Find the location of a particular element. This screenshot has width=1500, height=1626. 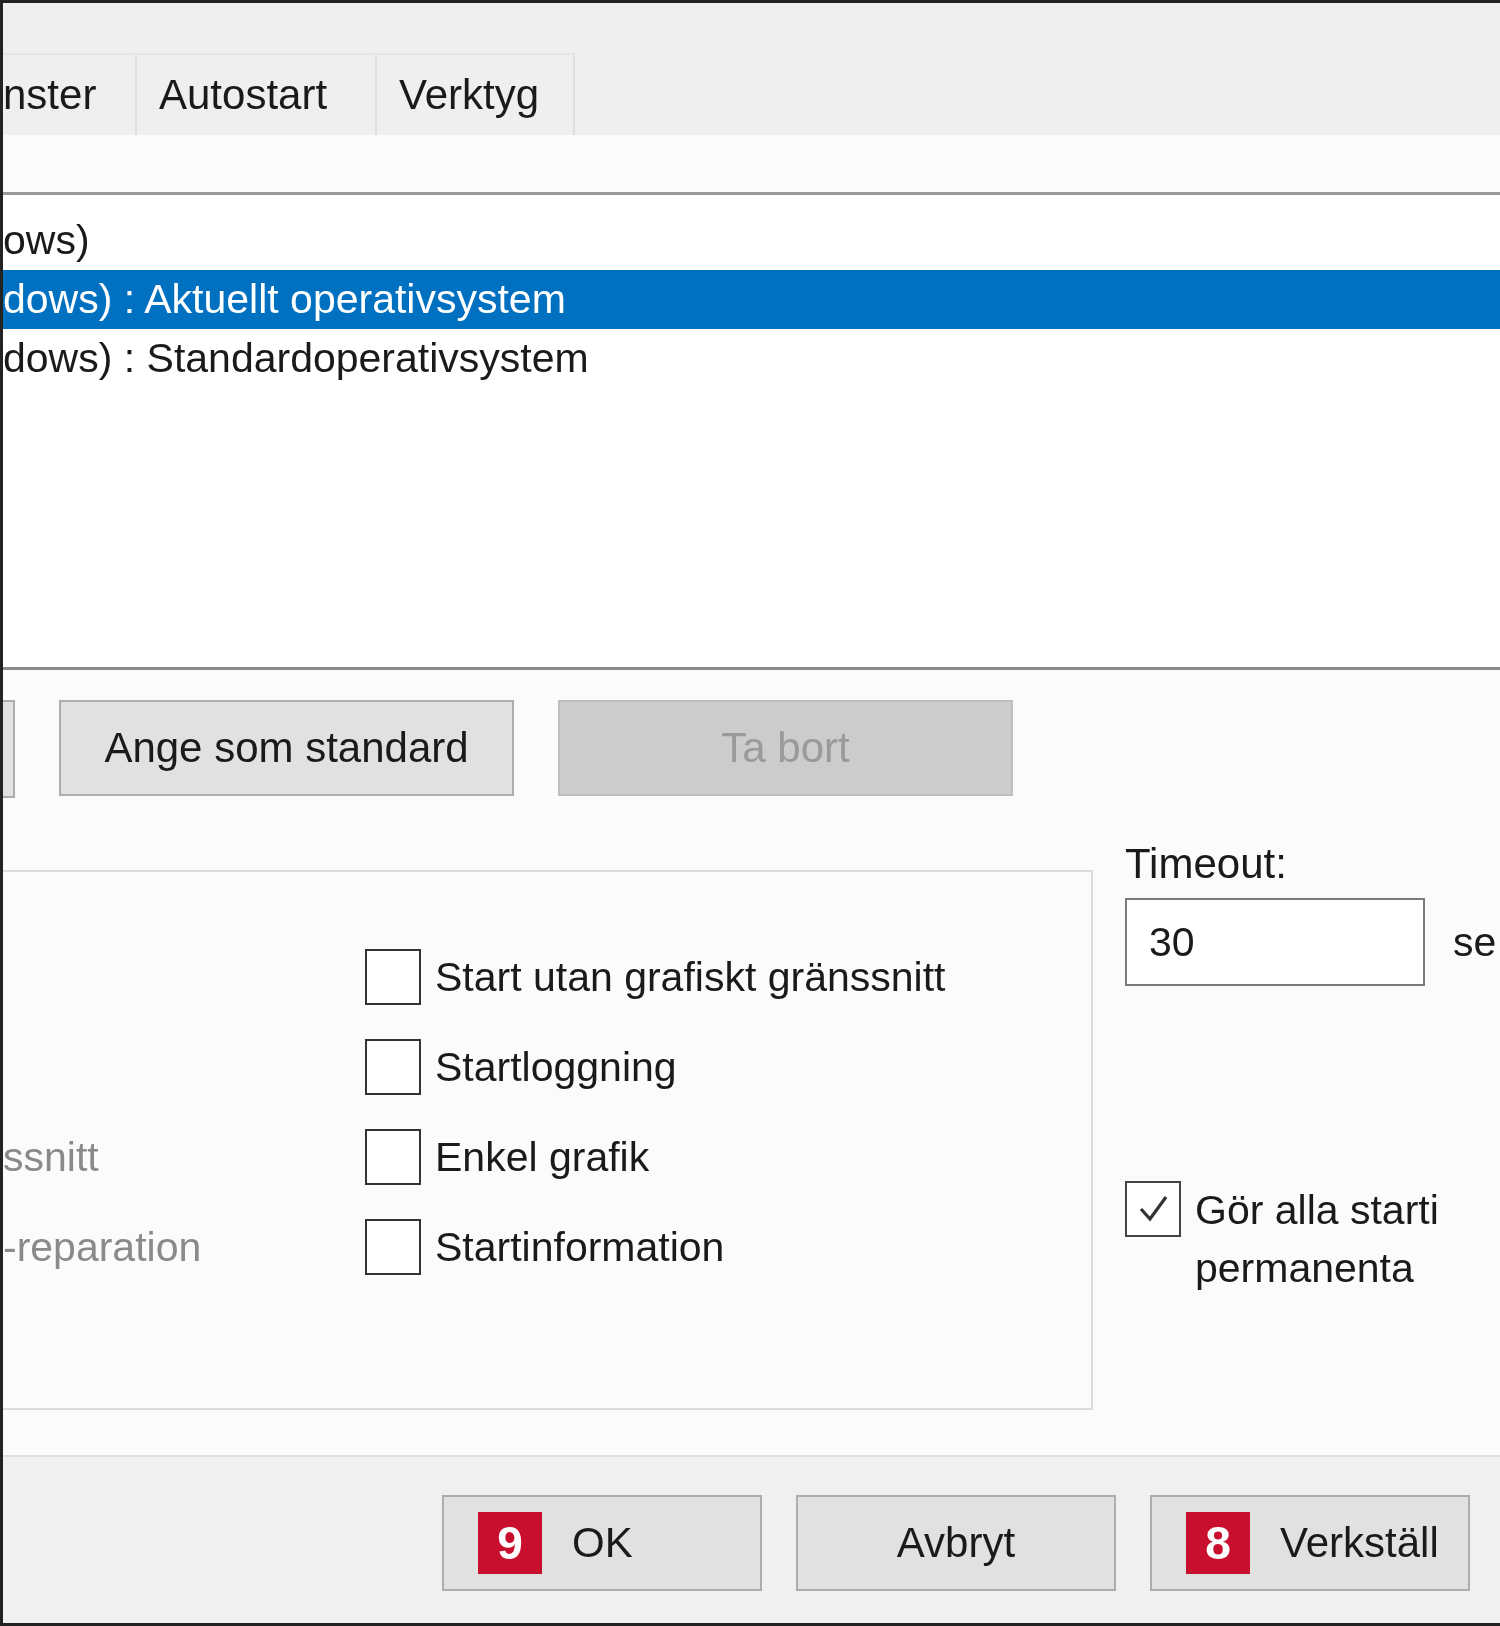

list-item: dows) : Standardoperativsystem is located at coordinates (751, 358).